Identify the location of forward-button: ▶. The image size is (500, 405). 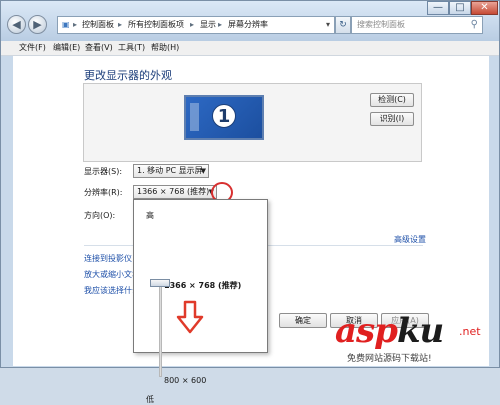
(37, 24).